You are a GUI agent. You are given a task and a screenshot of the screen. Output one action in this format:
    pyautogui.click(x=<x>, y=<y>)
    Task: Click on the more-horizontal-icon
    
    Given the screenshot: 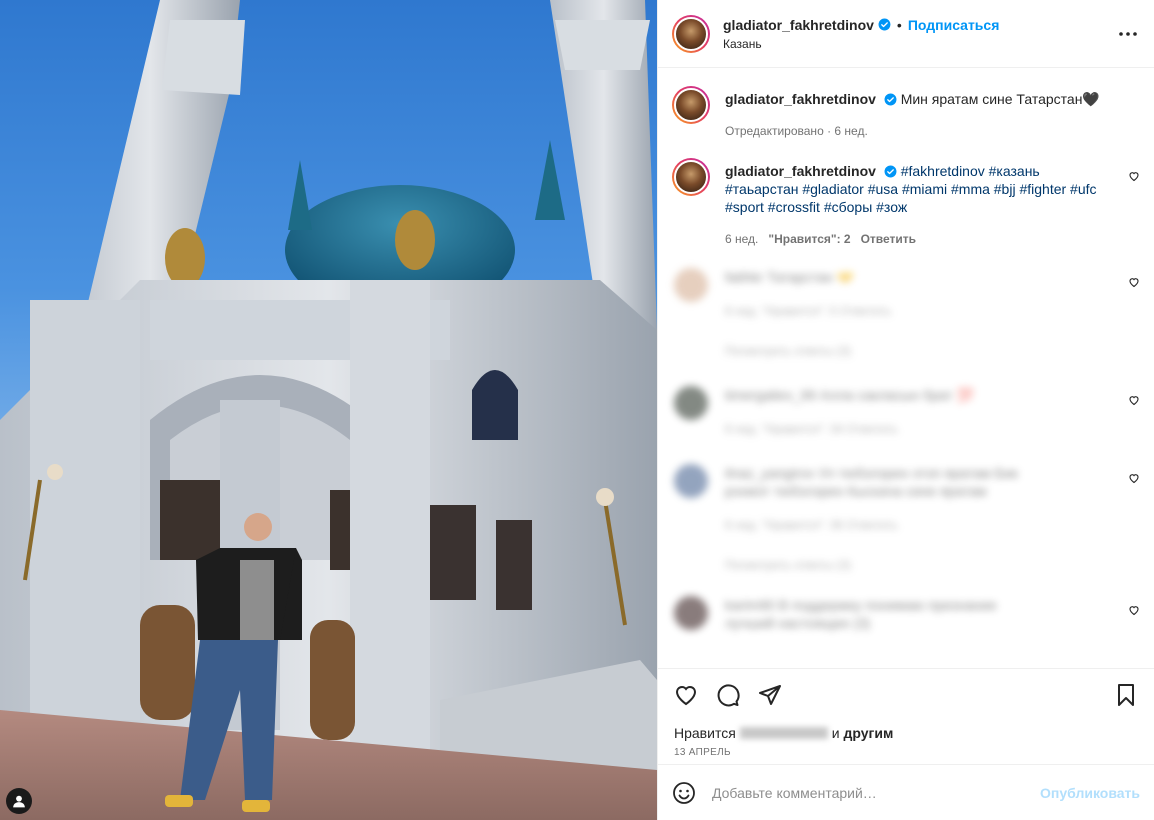 What is the action you would take?
    pyautogui.click(x=1128, y=34)
    